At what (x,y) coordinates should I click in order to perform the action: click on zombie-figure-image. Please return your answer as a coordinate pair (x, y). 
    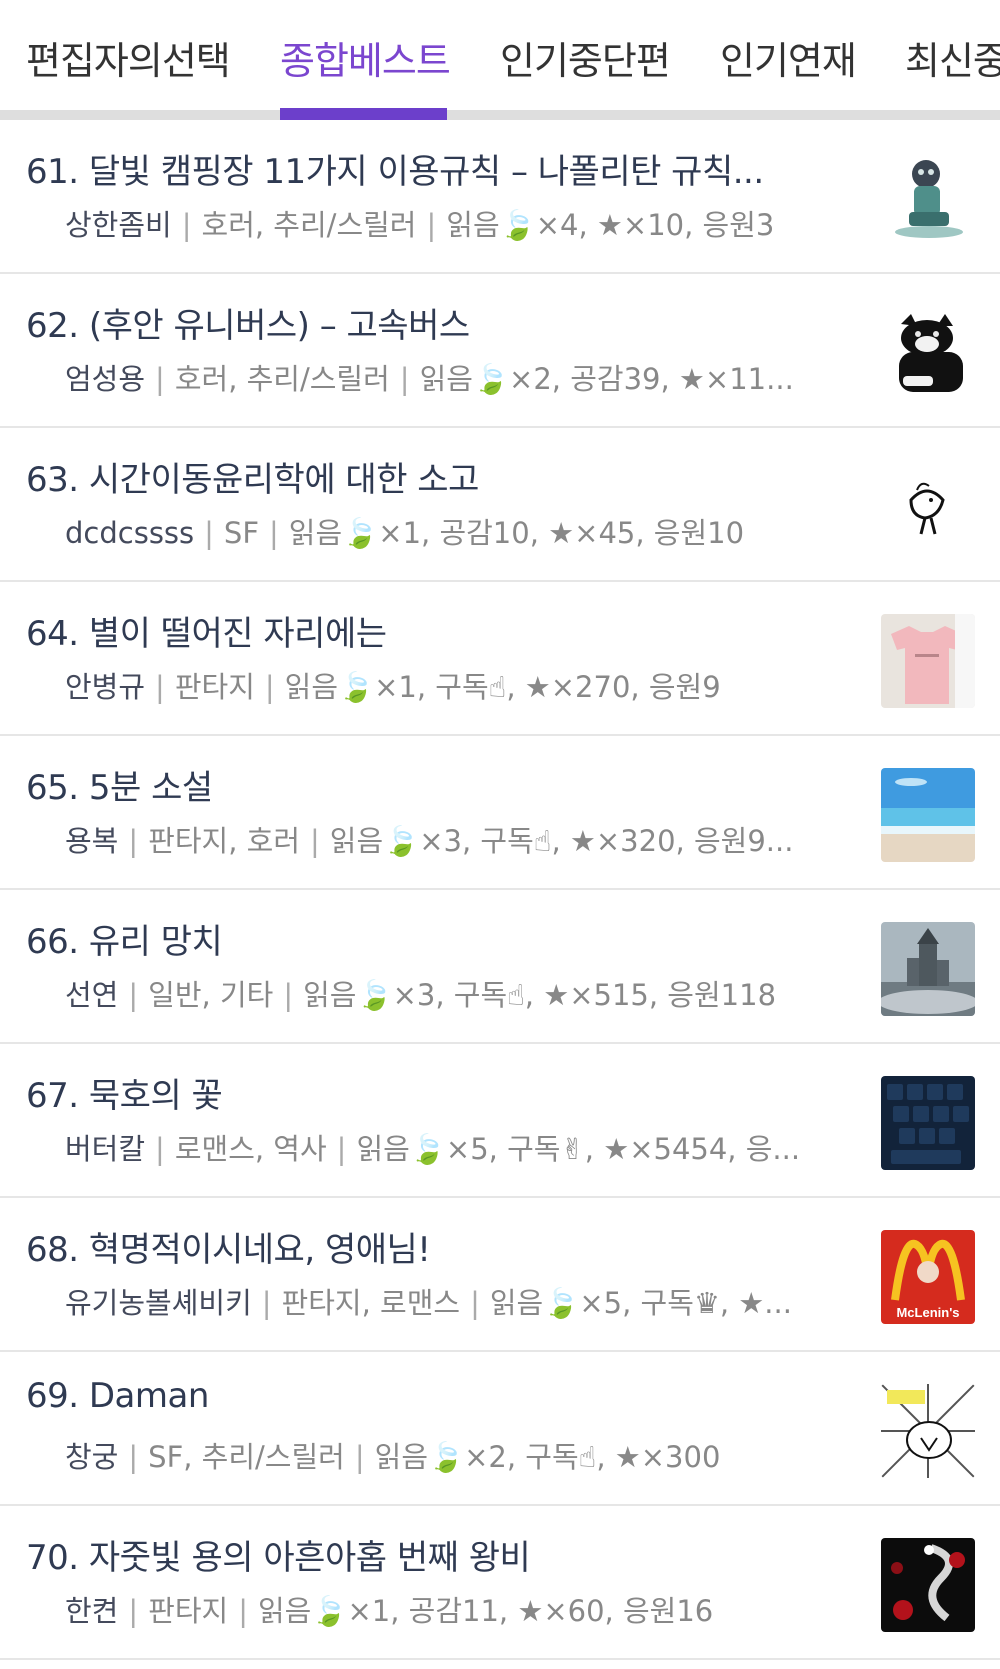
    Looking at the image, I should click on (928, 199).